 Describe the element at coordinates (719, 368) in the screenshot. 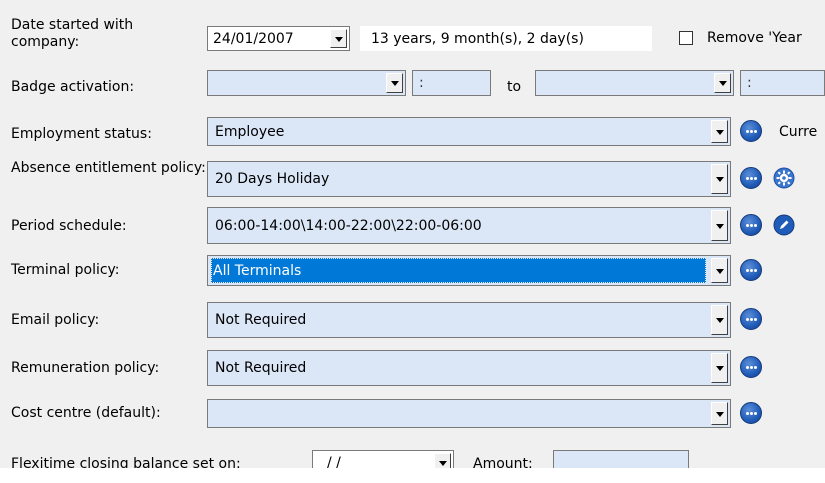

I see `remuneration-policy-dropdown-icon` at that location.